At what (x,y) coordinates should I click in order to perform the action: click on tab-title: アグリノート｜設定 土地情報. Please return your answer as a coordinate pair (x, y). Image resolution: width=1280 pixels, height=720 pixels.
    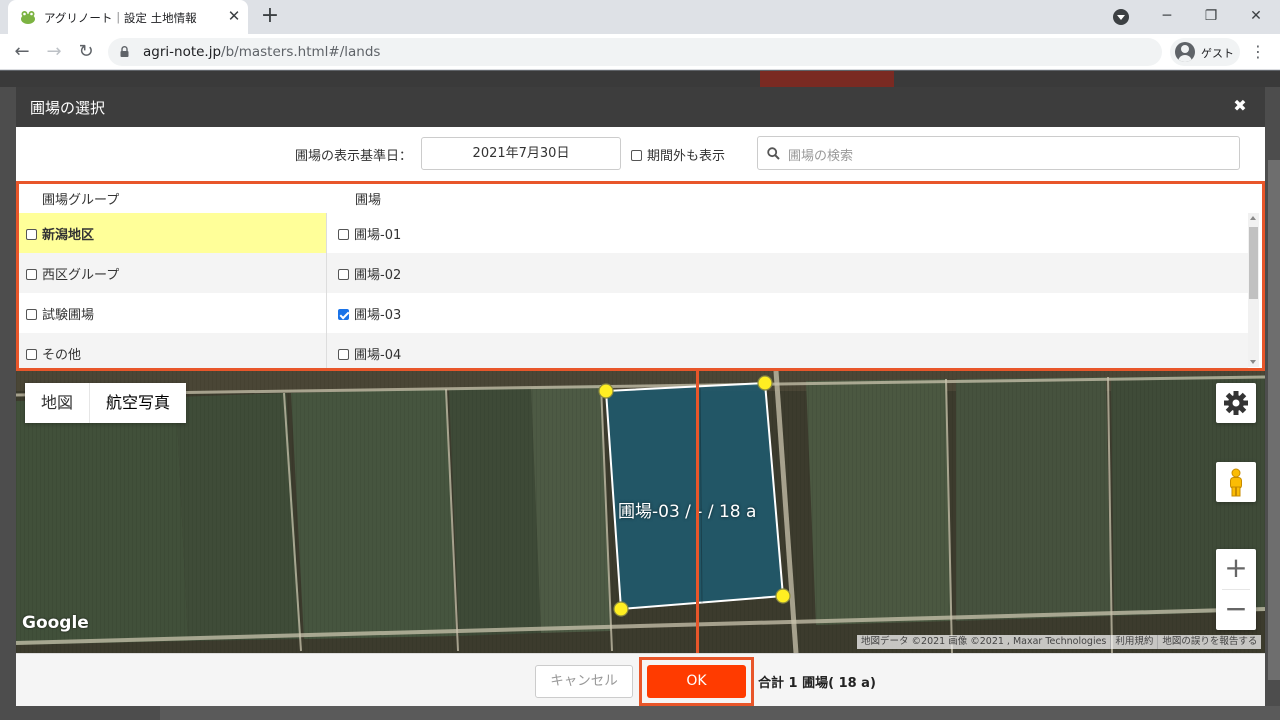
    Looking at the image, I should click on (120, 18).